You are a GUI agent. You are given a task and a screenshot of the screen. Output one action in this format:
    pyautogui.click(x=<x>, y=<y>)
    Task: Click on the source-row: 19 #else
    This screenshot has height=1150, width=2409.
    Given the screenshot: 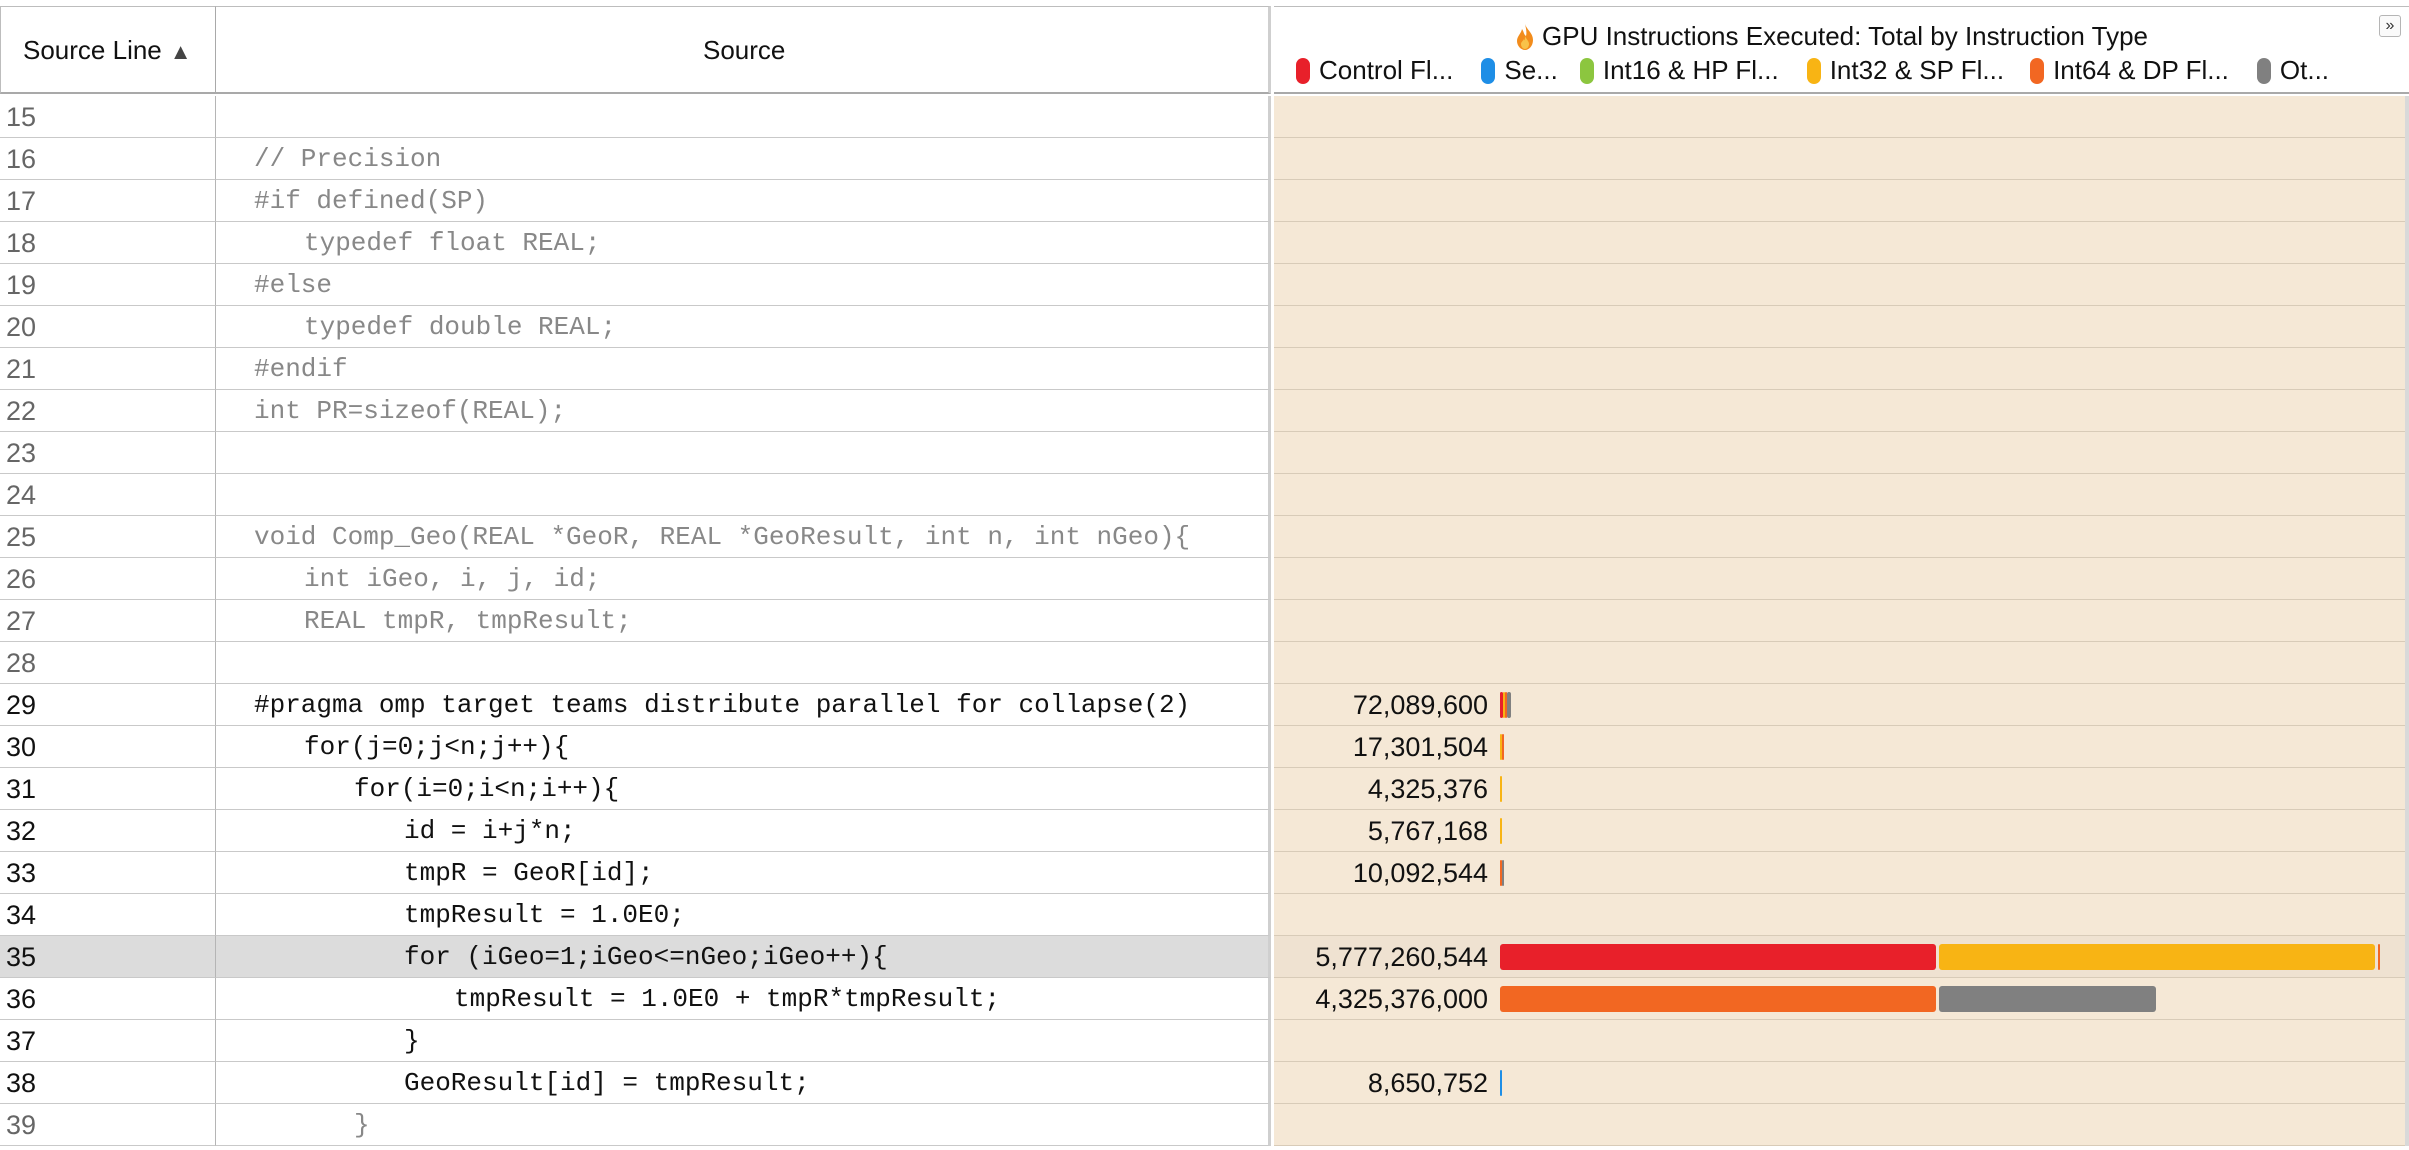 What is the action you would take?
    pyautogui.click(x=1204, y=285)
    